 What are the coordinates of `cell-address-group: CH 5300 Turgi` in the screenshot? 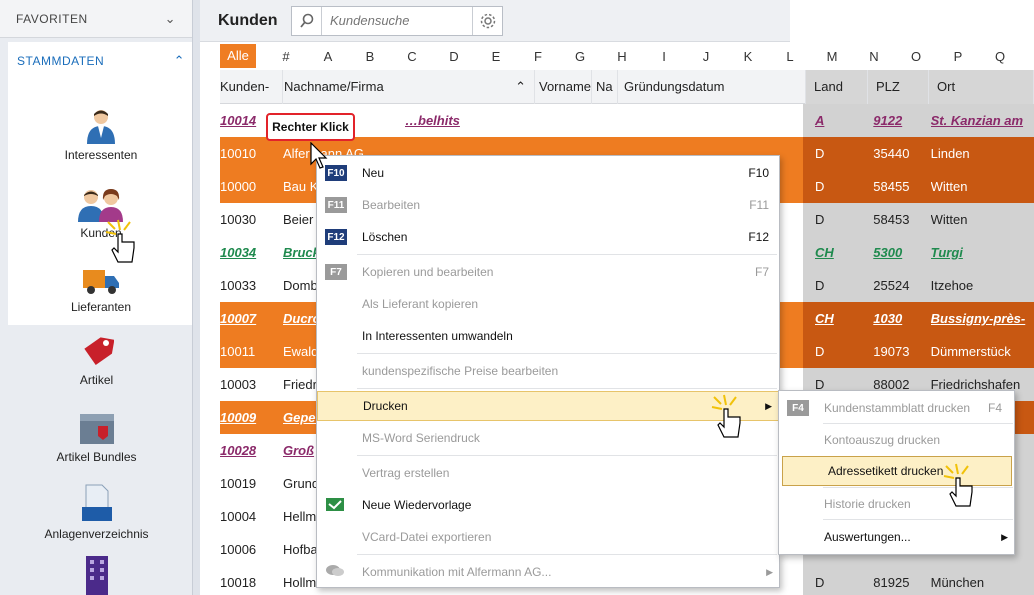 It's located at (918, 252).